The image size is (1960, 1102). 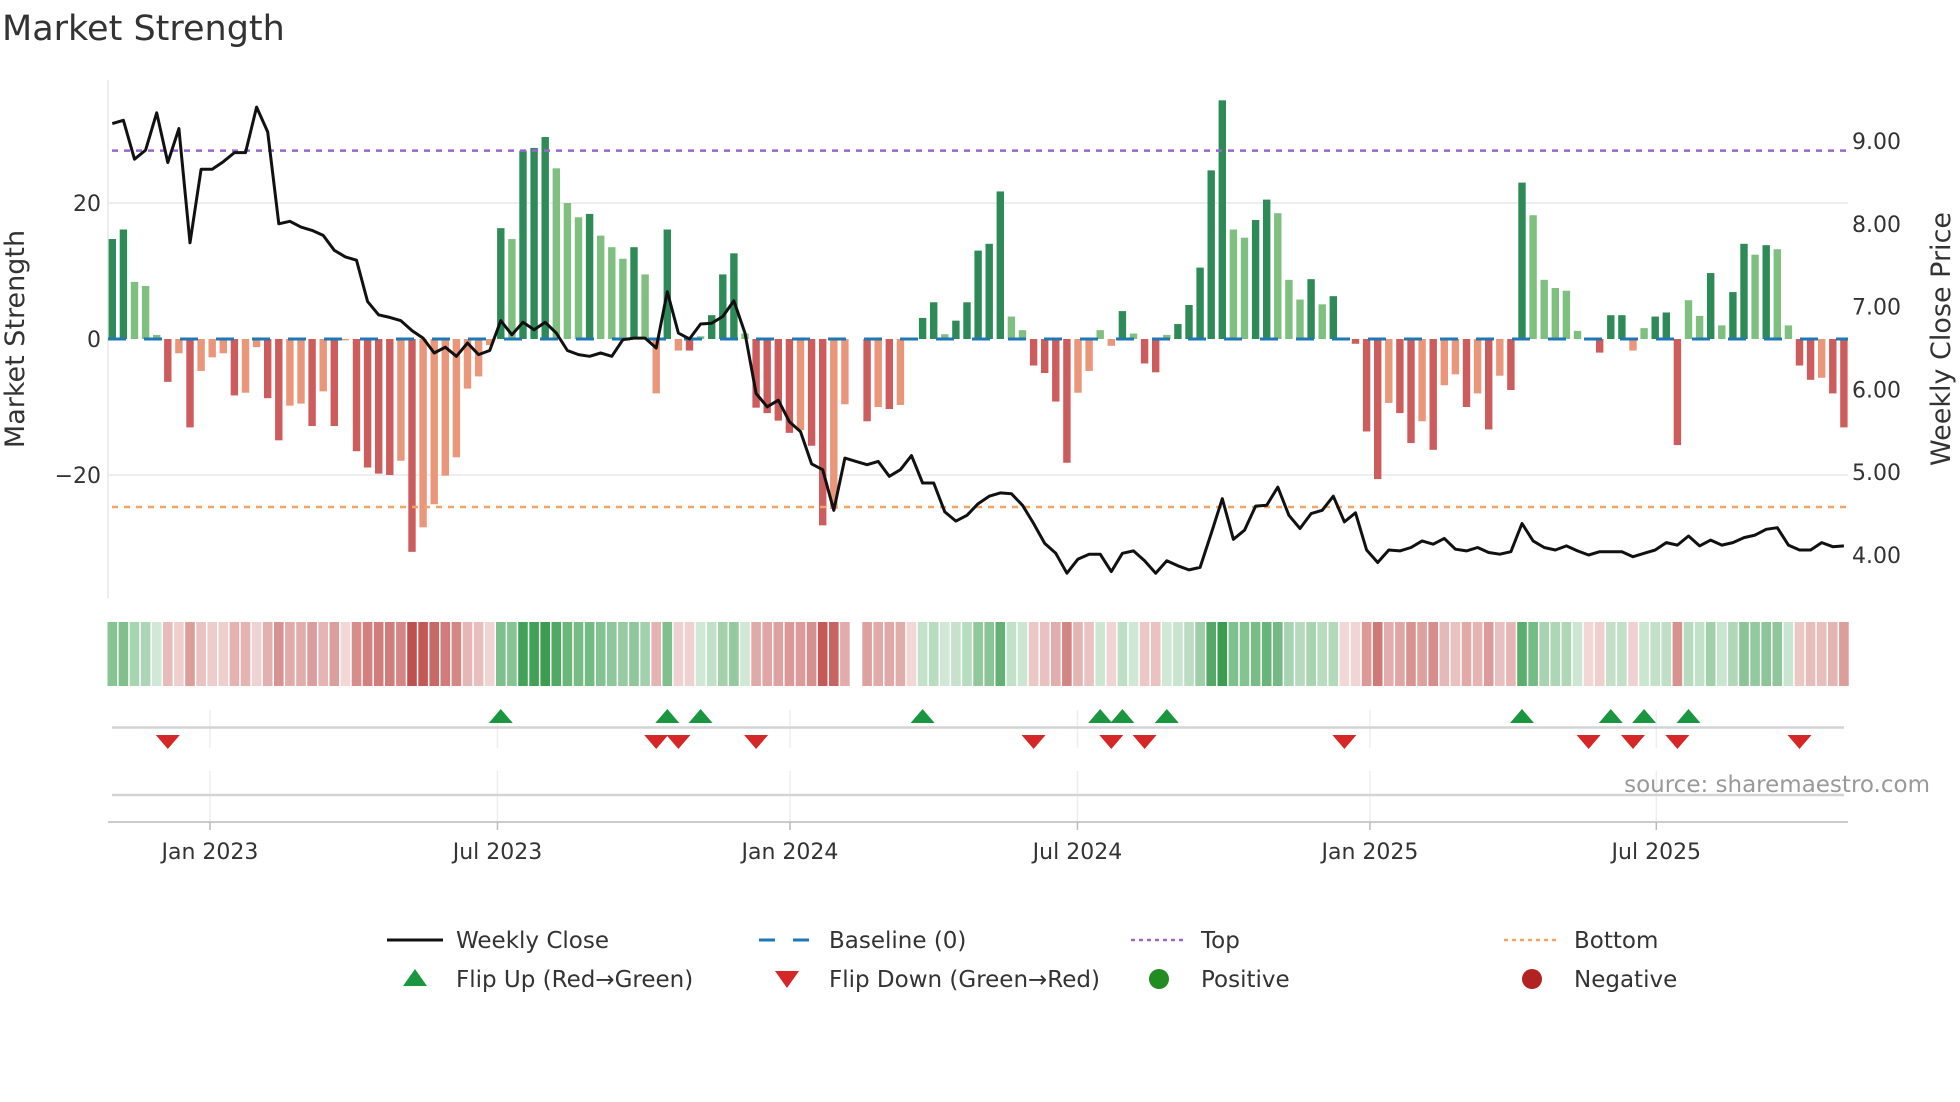 I want to click on legend-item: Top, so click(x=1185, y=941).